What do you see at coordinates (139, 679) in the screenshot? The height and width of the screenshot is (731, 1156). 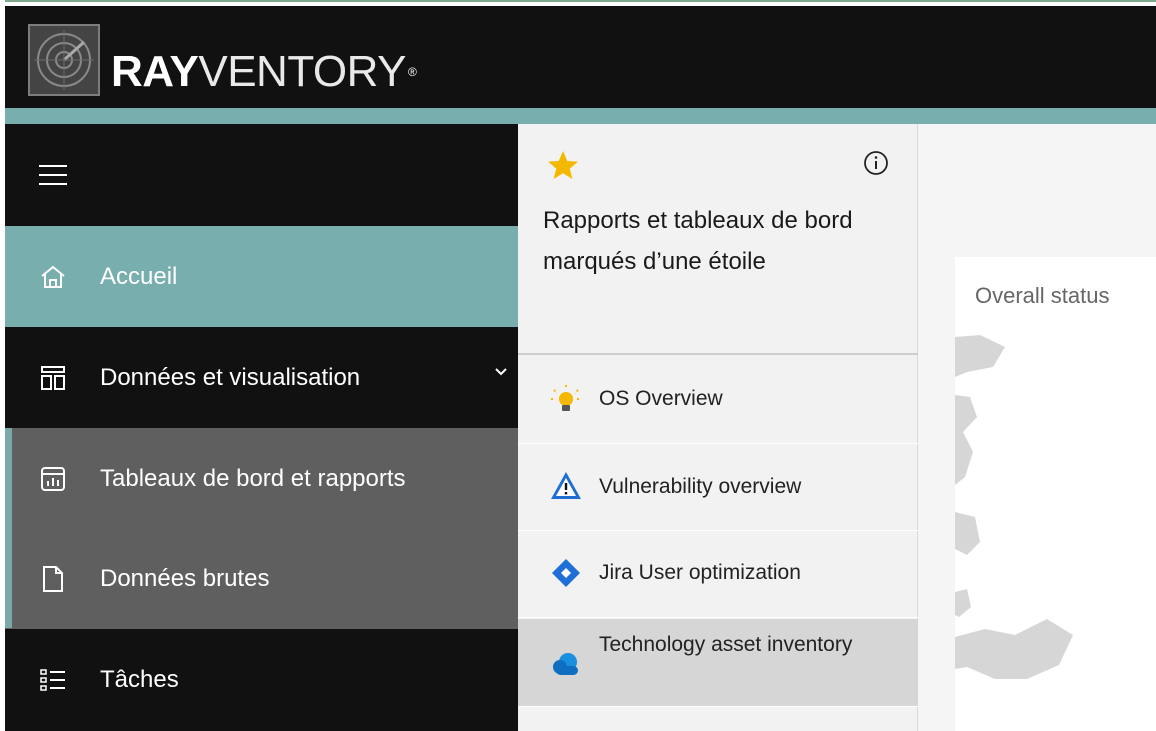 I see `sidebar-item-label: Tâches` at bounding box center [139, 679].